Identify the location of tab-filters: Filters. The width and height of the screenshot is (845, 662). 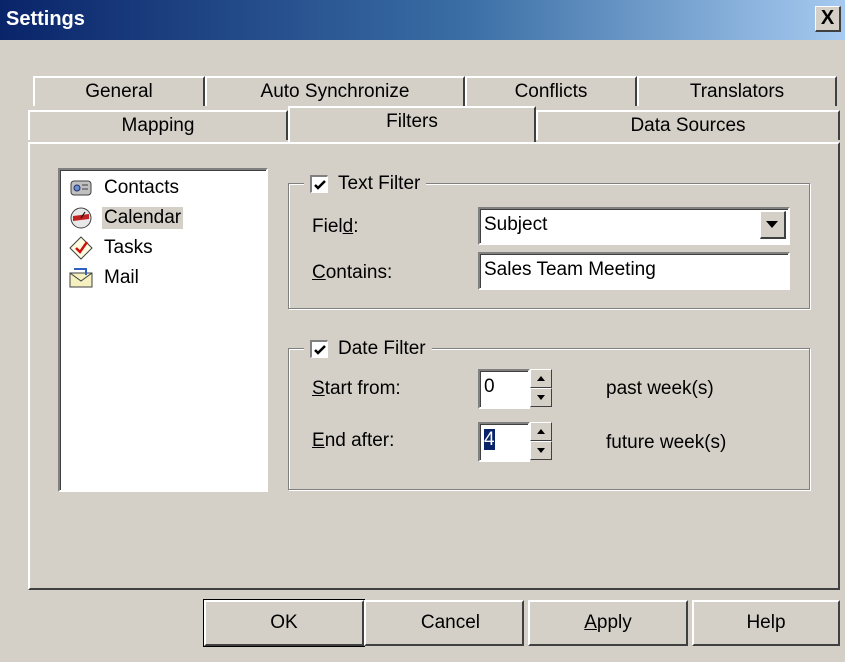
(412, 124).